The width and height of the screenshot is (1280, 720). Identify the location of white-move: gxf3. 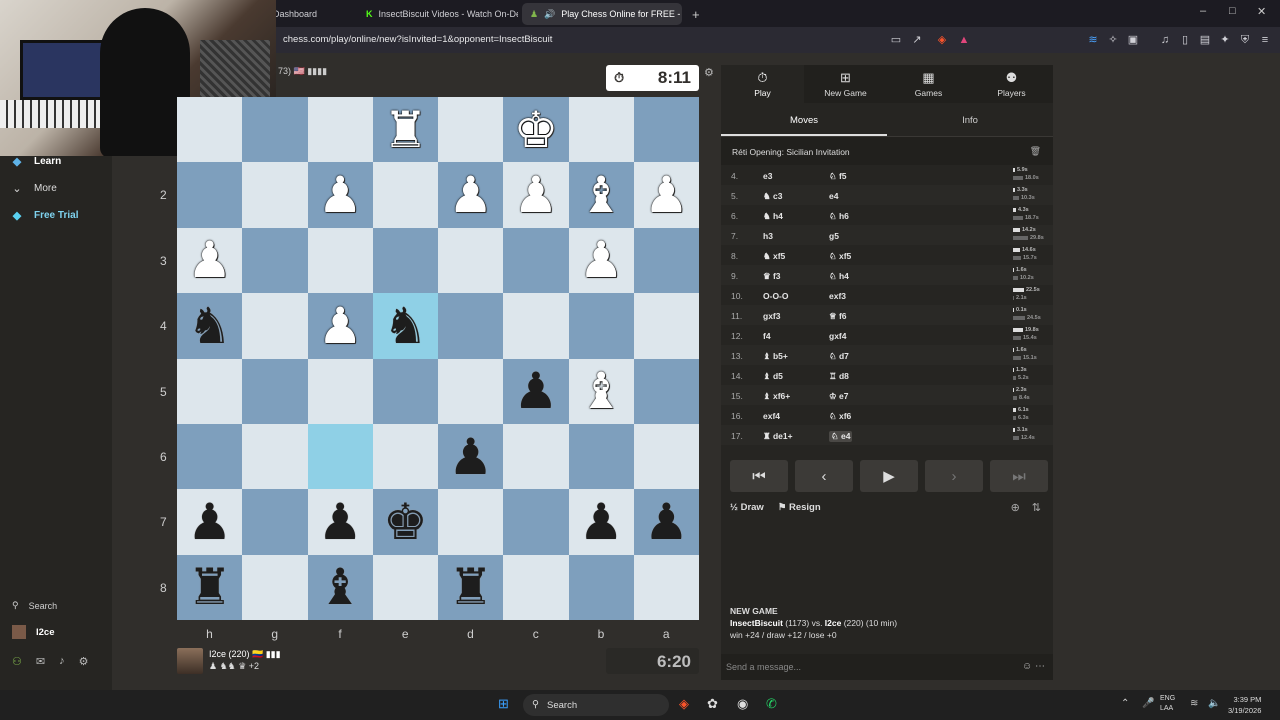
(771, 316).